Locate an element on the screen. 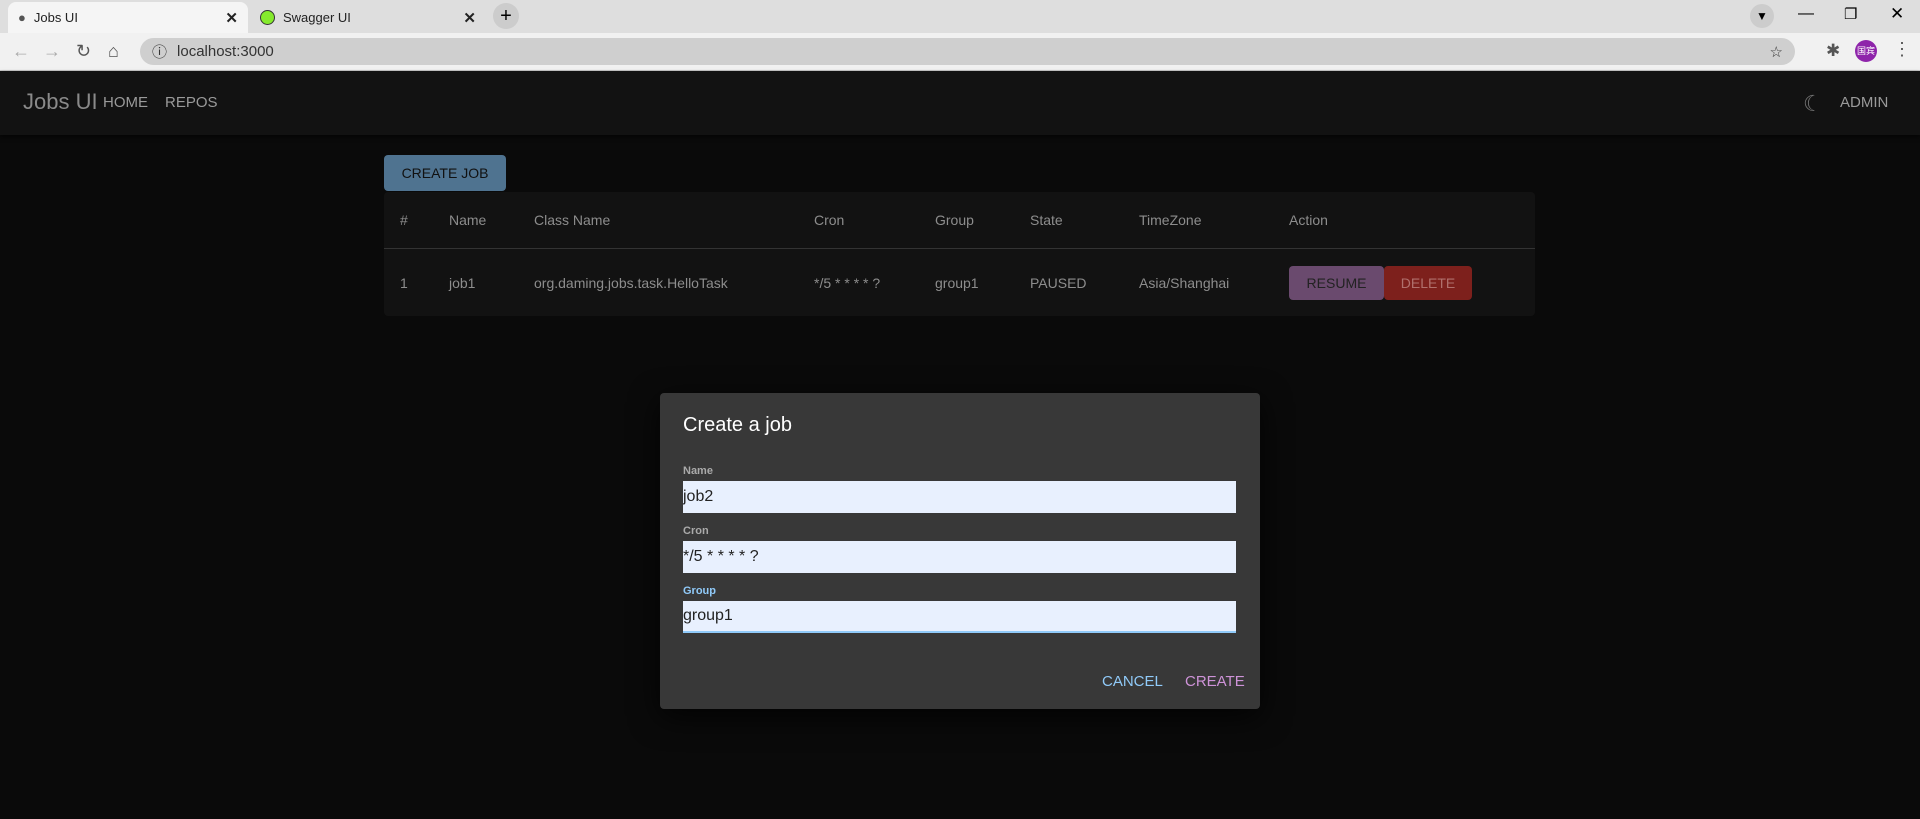  header-num: # is located at coordinates (404, 220).